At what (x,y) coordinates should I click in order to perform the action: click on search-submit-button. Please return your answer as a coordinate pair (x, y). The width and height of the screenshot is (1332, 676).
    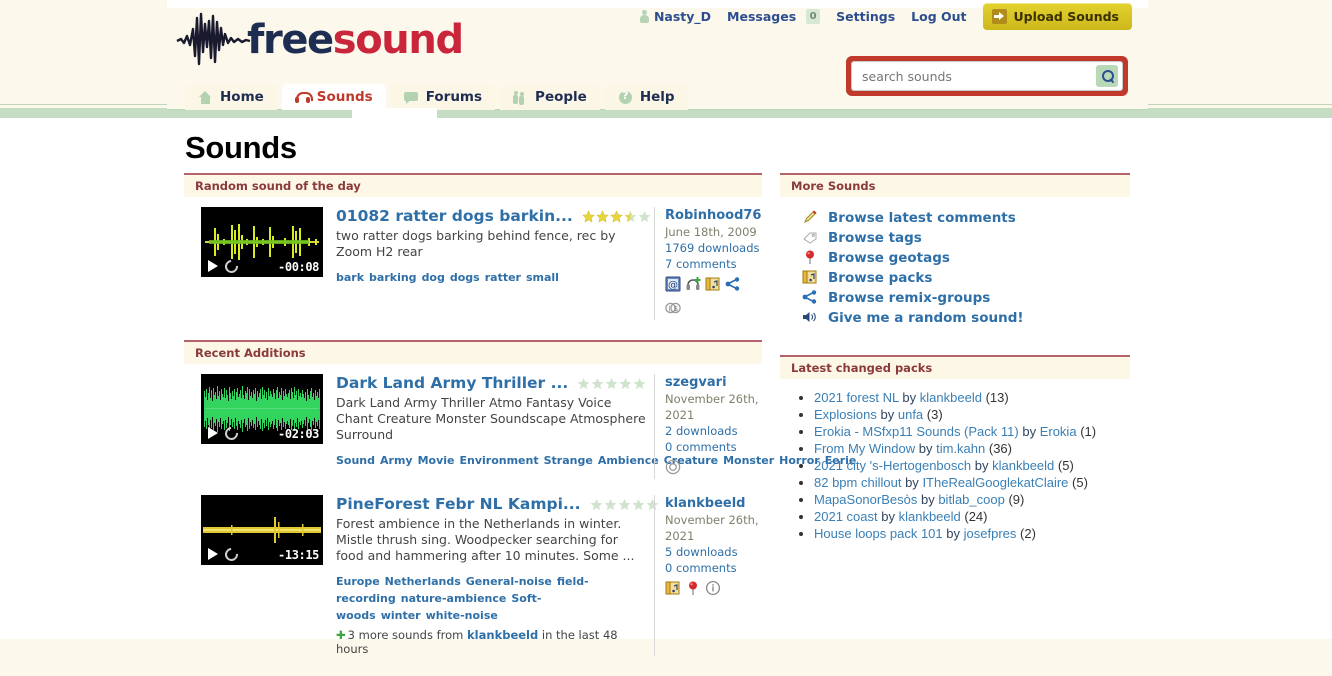
    Looking at the image, I should click on (1107, 76).